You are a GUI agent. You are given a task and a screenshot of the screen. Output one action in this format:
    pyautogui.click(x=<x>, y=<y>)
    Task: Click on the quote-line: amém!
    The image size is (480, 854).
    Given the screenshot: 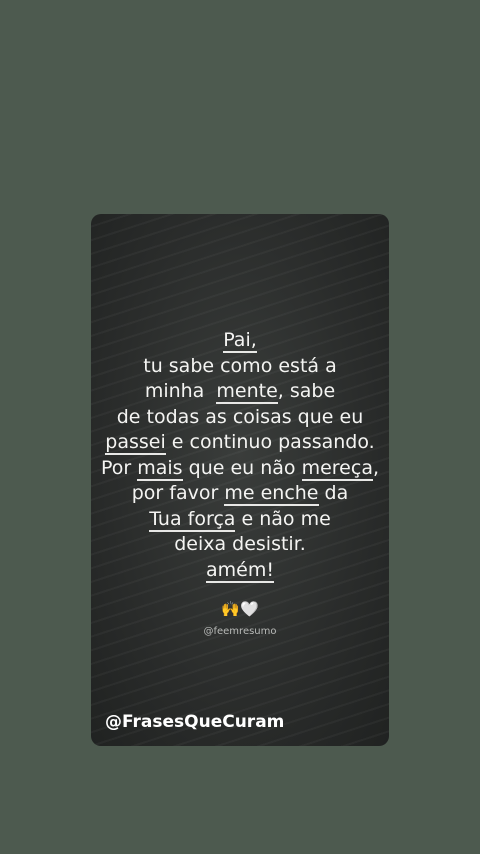 What is the action you would take?
    pyautogui.click(x=240, y=571)
    